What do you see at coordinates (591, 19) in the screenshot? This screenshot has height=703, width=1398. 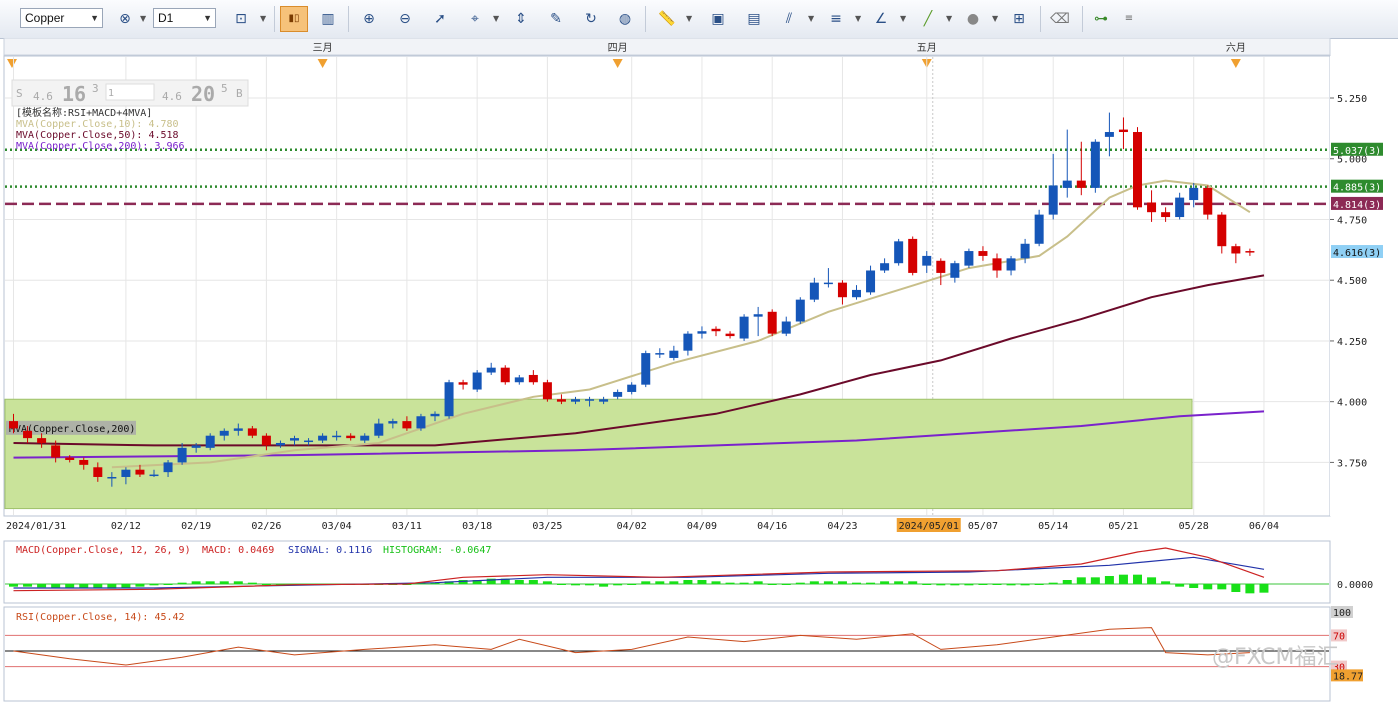 I see `refresh-icon: ↻` at bounding box center [591, 19].